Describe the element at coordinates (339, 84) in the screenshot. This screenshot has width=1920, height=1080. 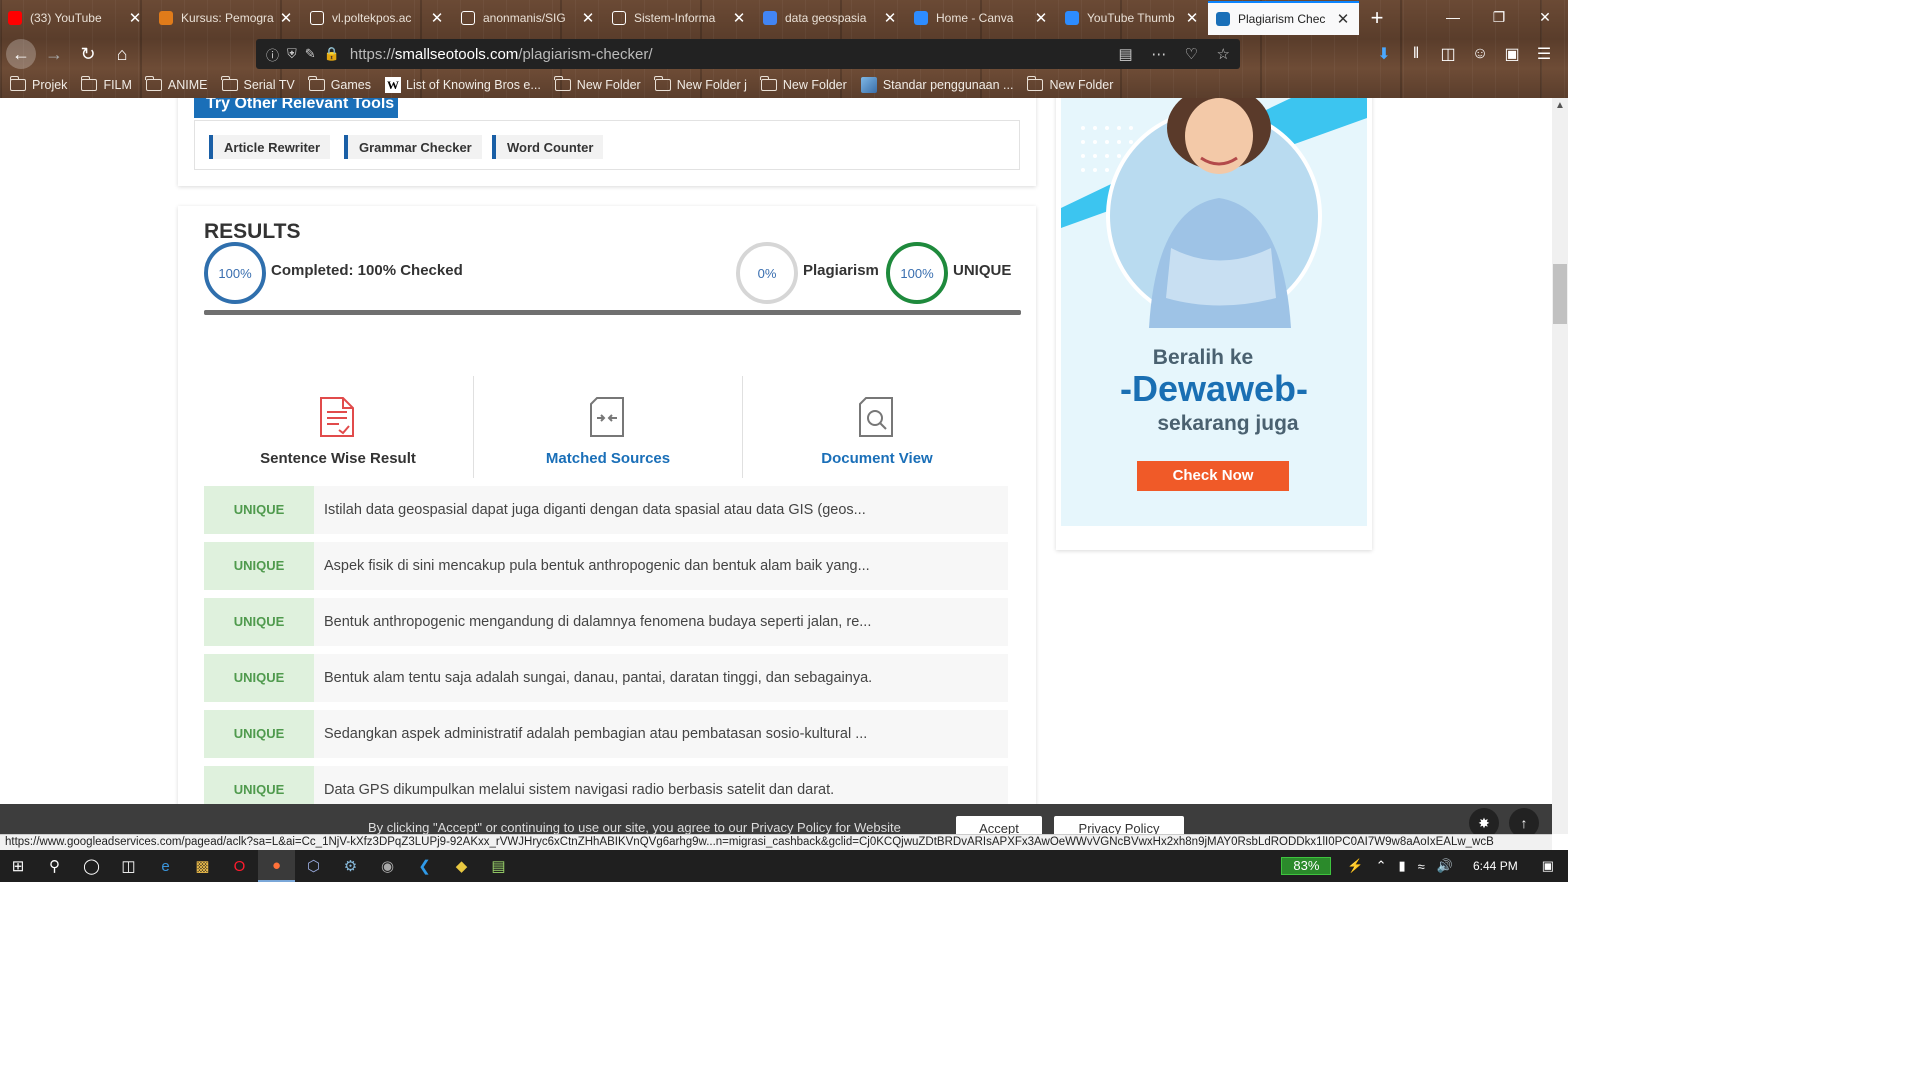
I see `bookmark-item: Games` at that location.